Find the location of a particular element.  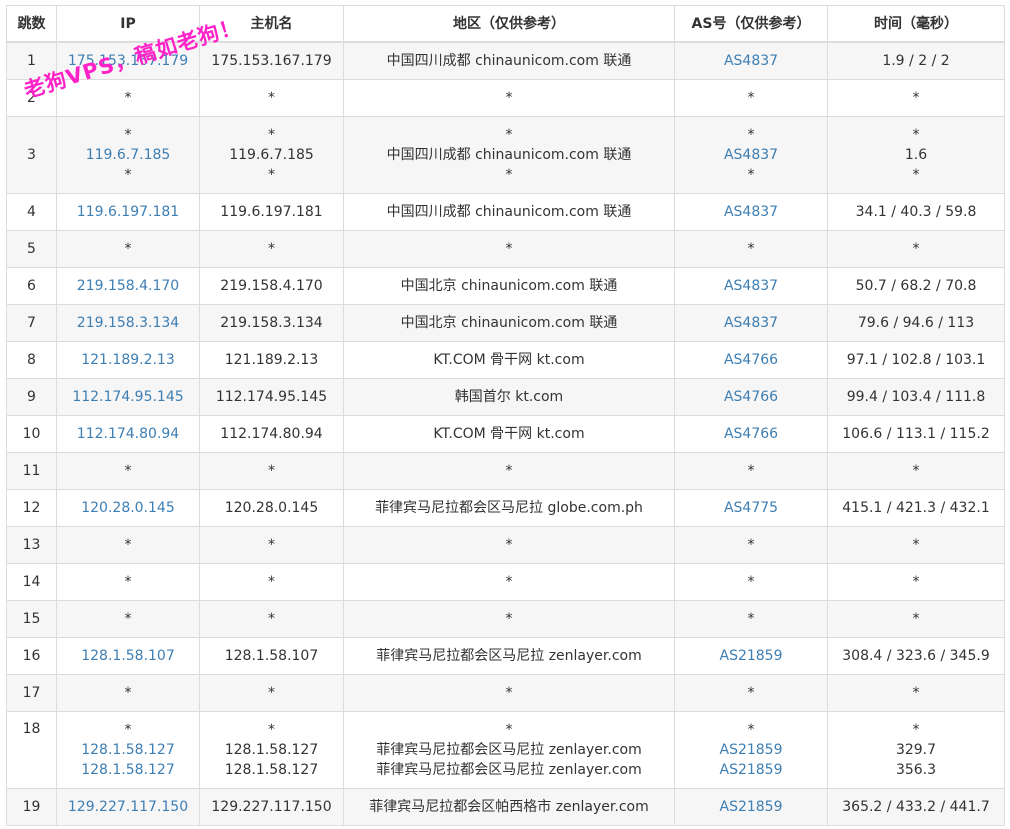

hop-number-cell: 4 is located at coordinates (31, 211).